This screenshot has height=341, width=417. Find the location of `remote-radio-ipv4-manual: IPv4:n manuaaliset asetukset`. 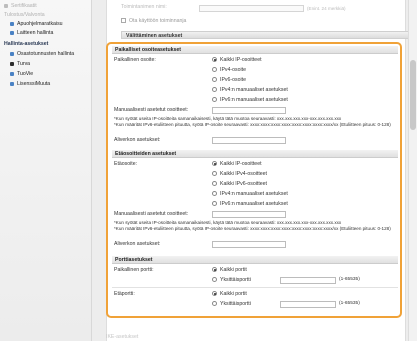

remote-radio-ipv4-manual: IPv4:n manuaaliset asetukset is located at coordinates (250, 194).